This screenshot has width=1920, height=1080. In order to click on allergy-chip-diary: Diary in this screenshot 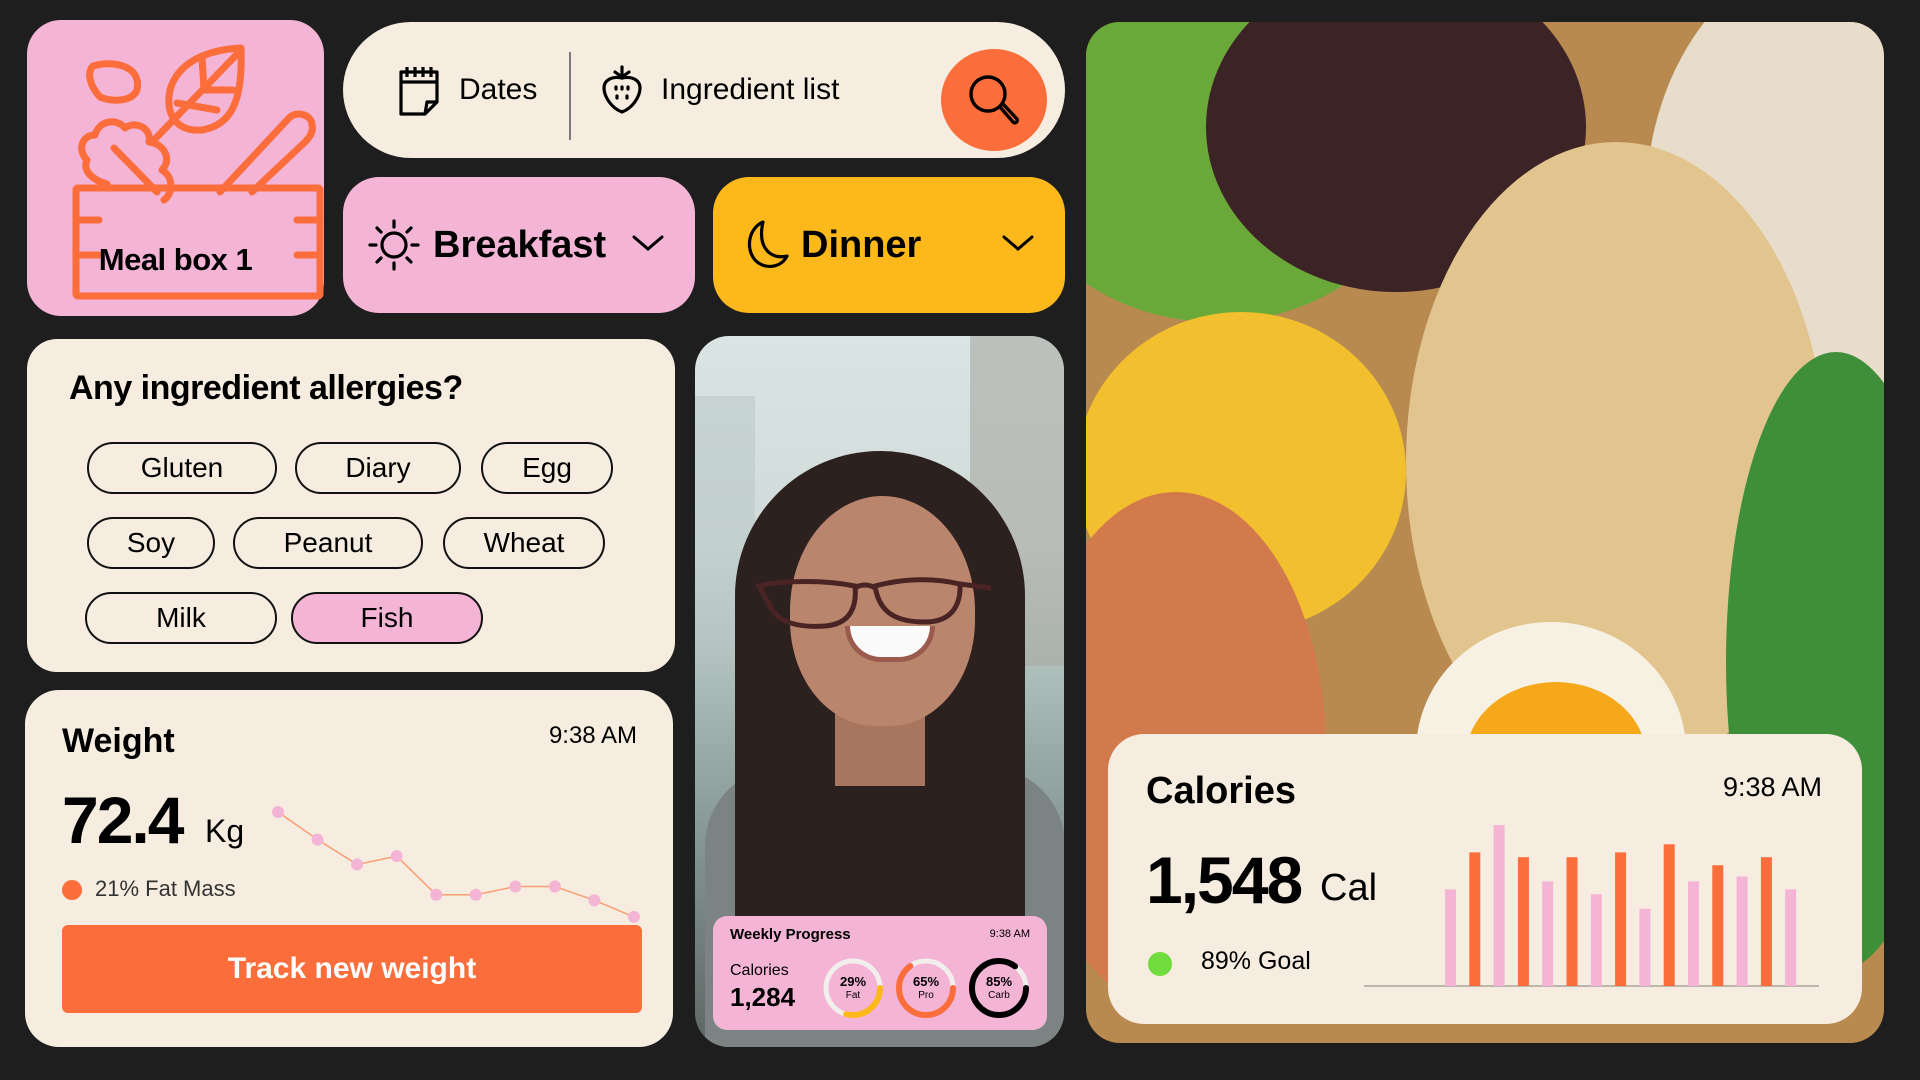, I will do `click(378, 468)`.